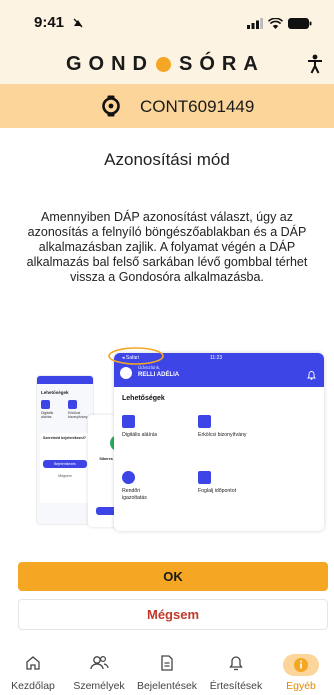  What do you see at coordinates (49, 22) in the screenshot?
I see `status-time: 9:41` at bounding box center [49, 22].